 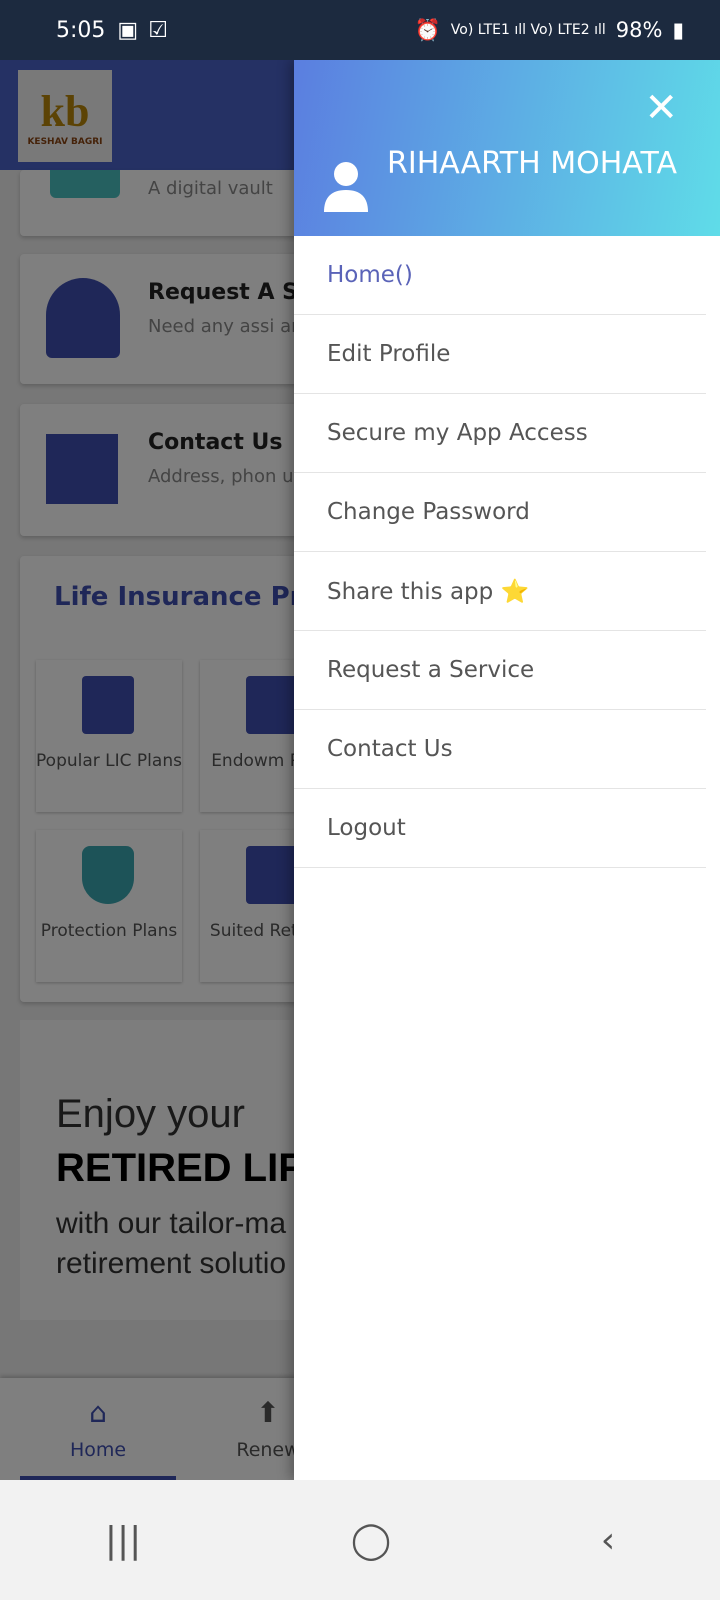 What do you see at coordinates (500, 749) in the screenshot?
I see `menu-contact-us: Contact Us` at bounding box center [500, 749].